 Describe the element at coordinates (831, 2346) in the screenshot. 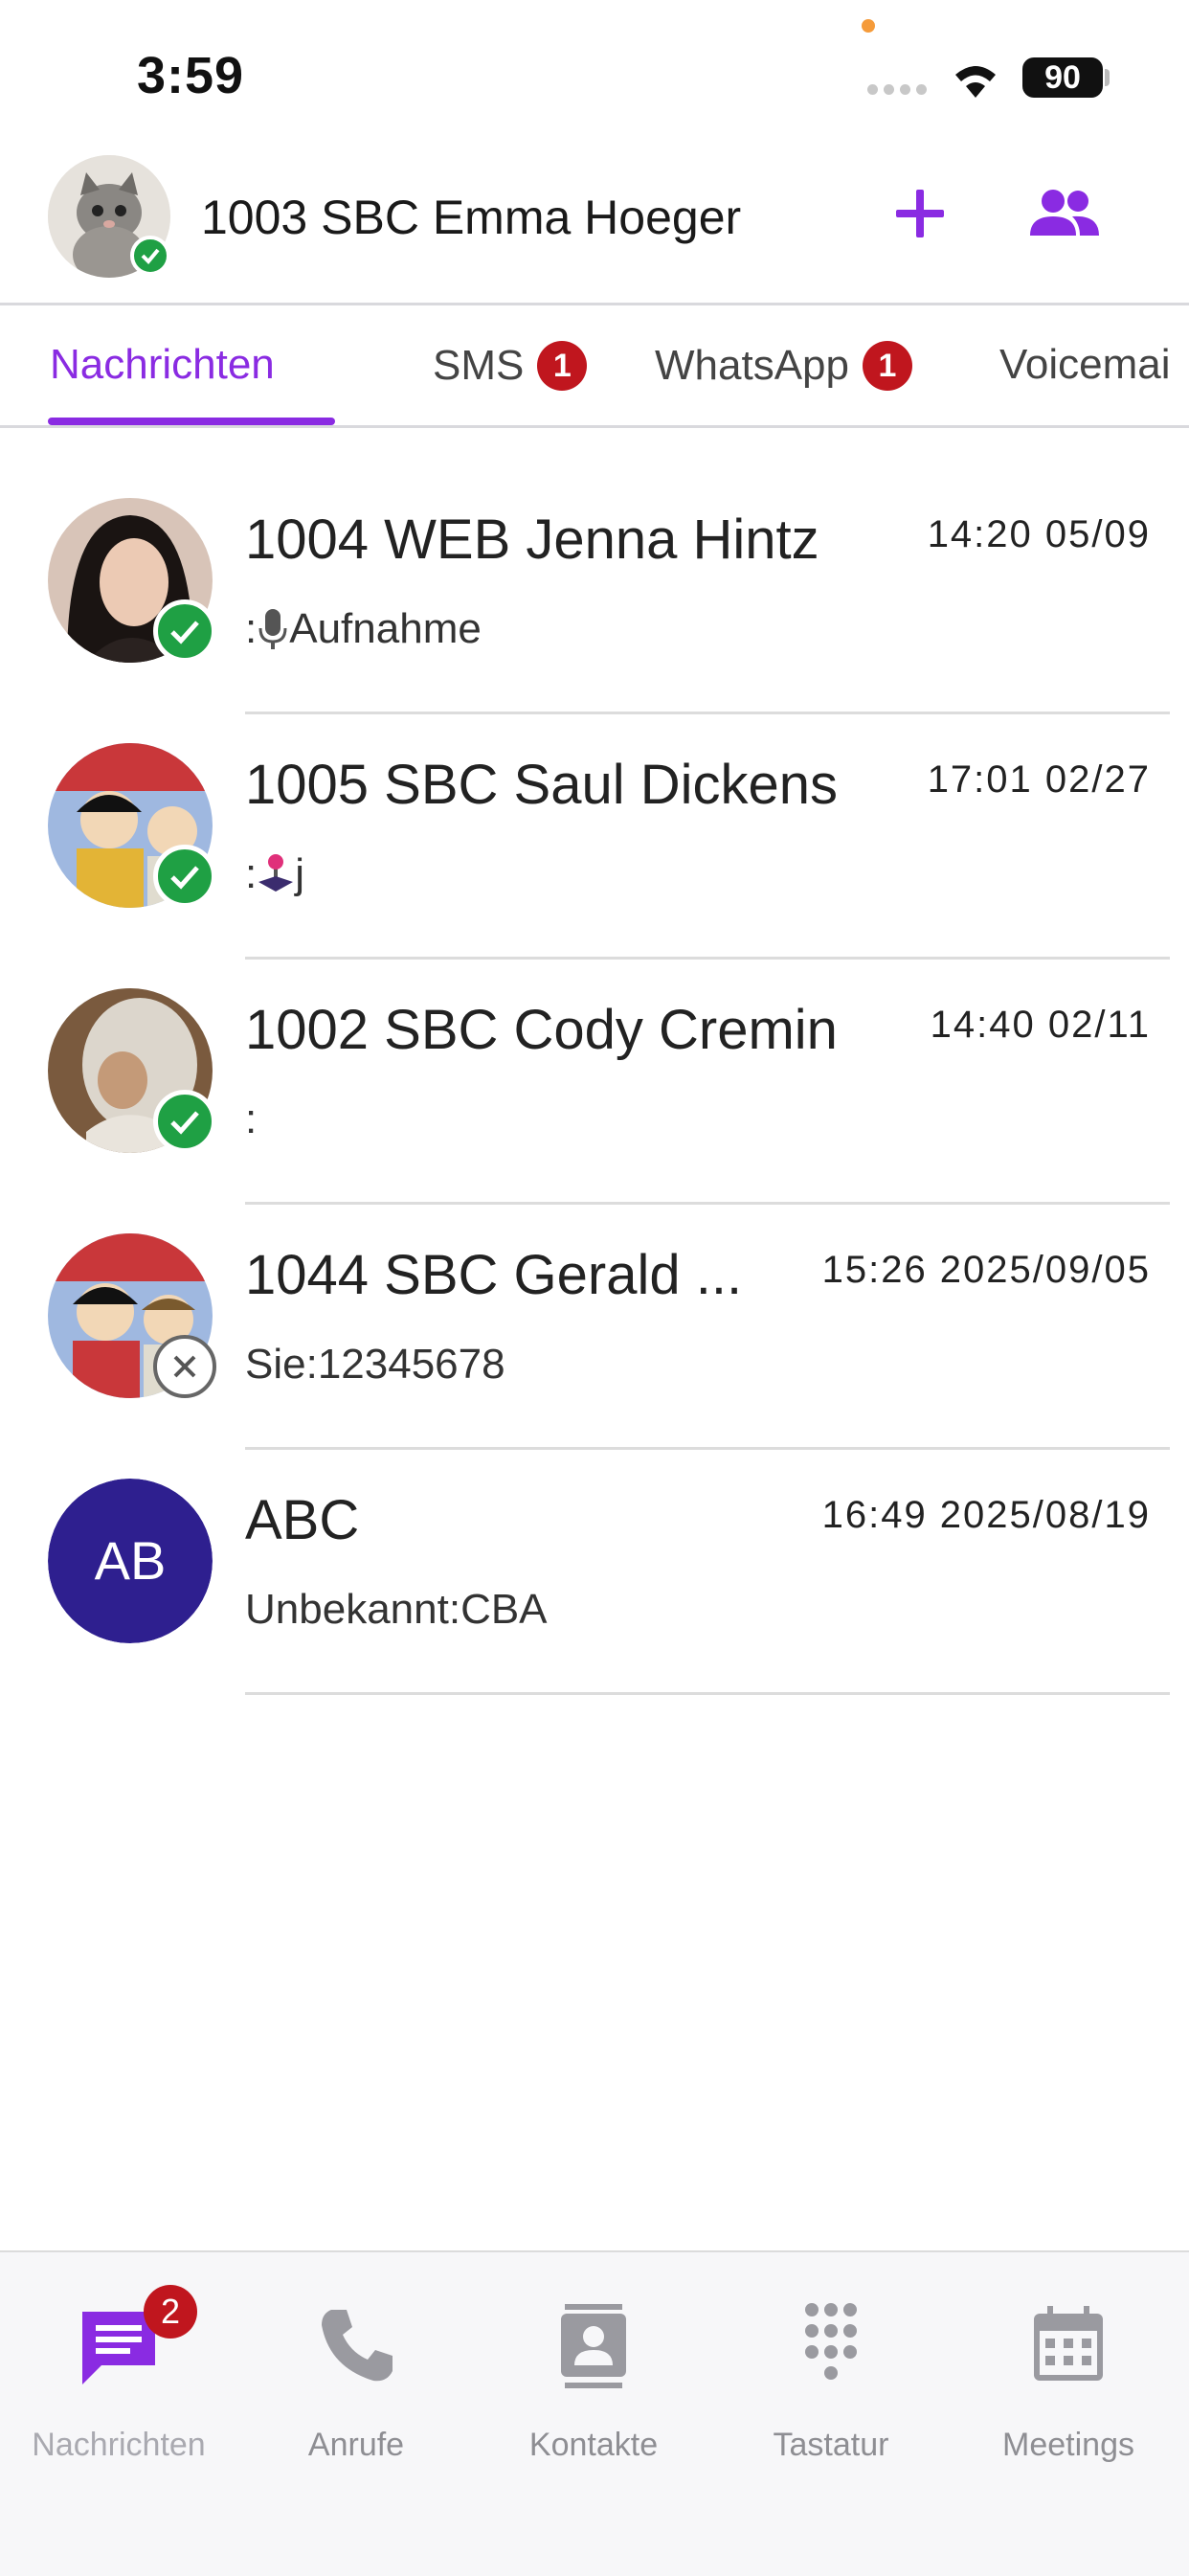

I see `dialpad-icon` at that location.